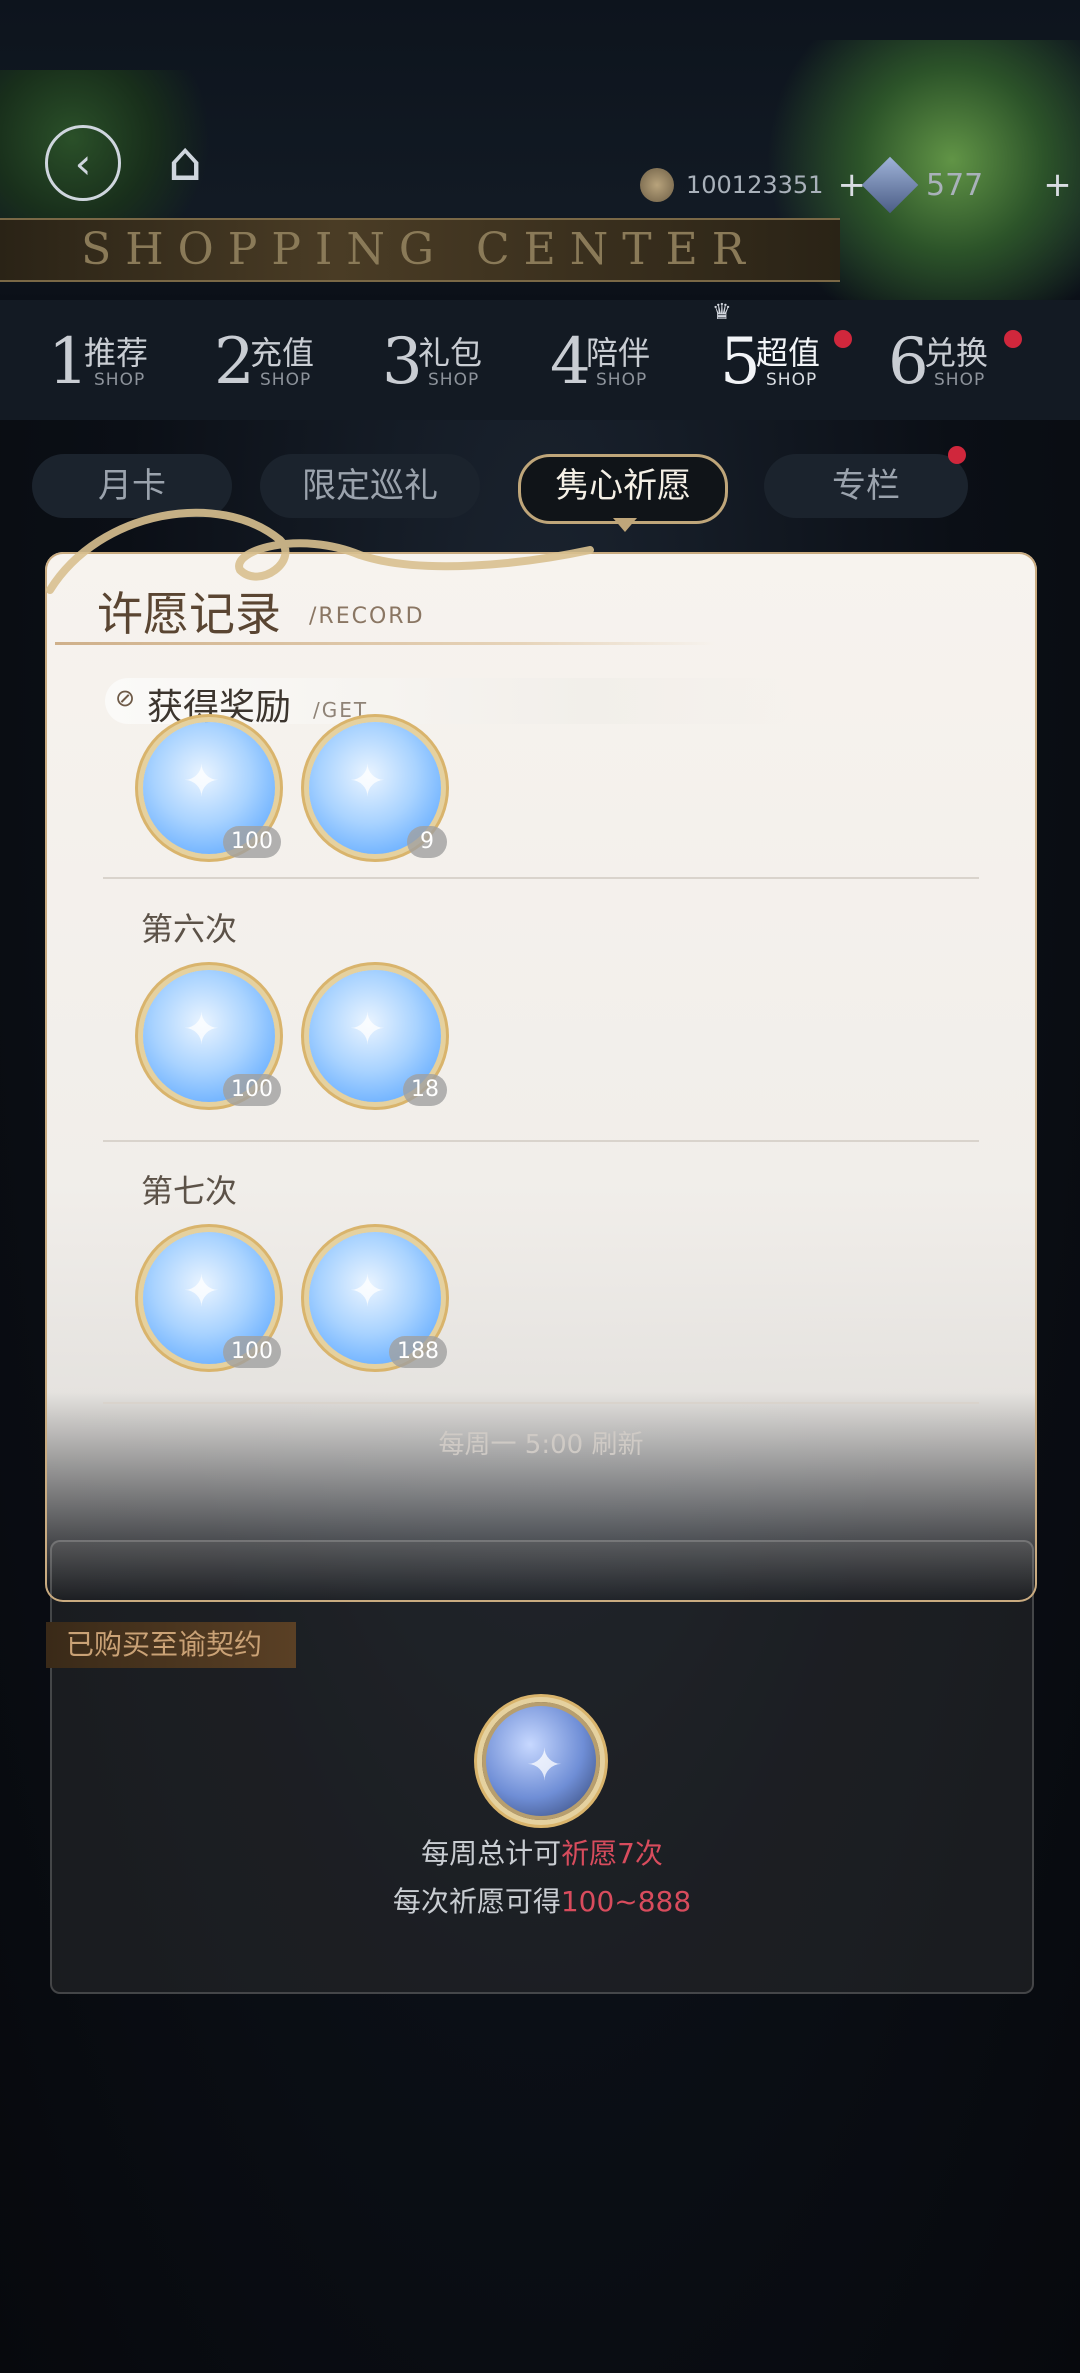 This screenshot has height=2373, width=1080. I want to click on back-arrow-icon: ‹, so click(83, 163).